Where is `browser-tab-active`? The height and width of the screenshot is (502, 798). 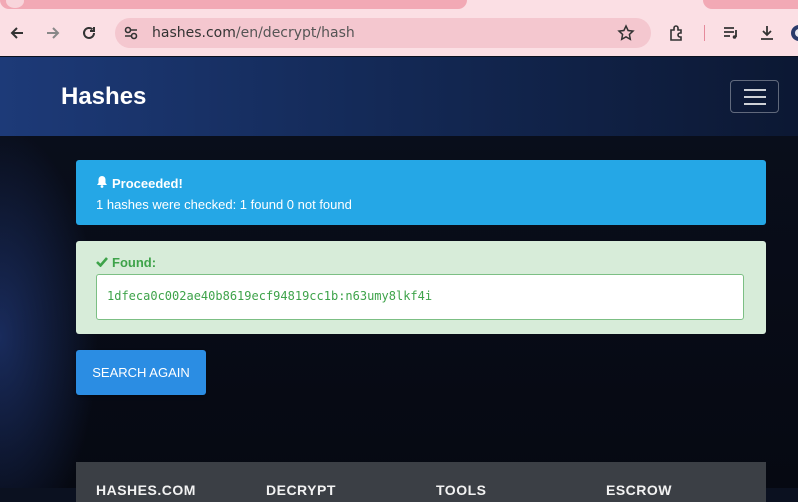 browser-tab-active is located at coordinates (750, 4).